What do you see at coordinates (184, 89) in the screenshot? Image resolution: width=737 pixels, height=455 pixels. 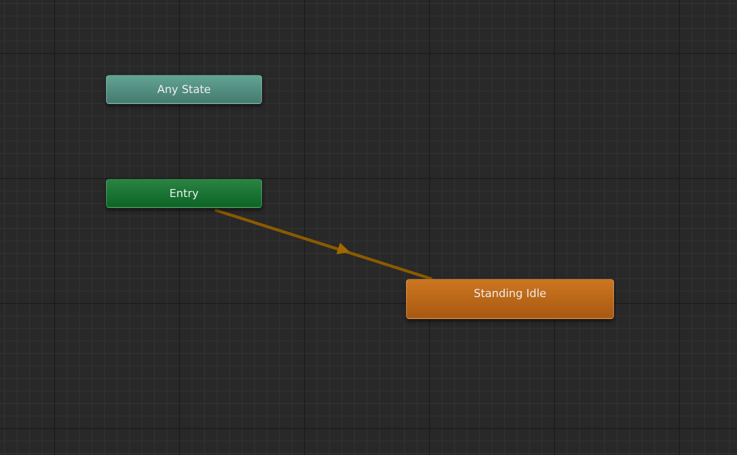 I see `state-node: Any State` at bounding box center [184, 89].